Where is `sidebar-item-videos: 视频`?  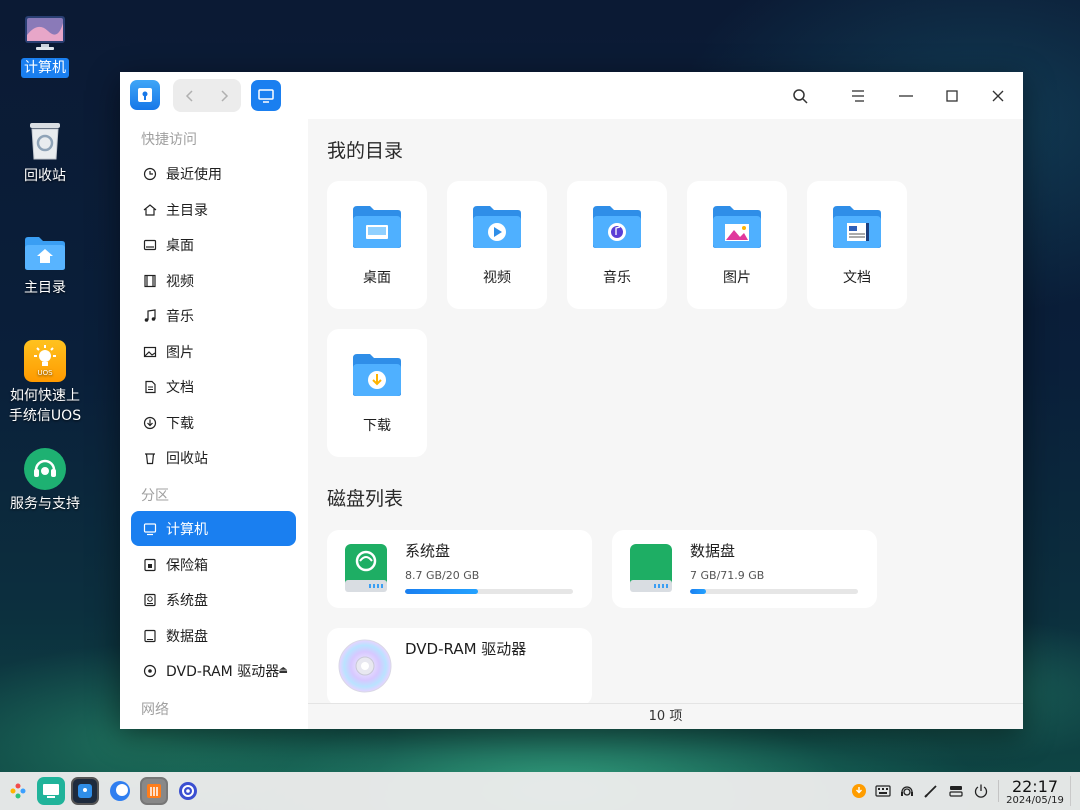 sidebar-item-videos: 视频 is located at coordinates (213, 280).